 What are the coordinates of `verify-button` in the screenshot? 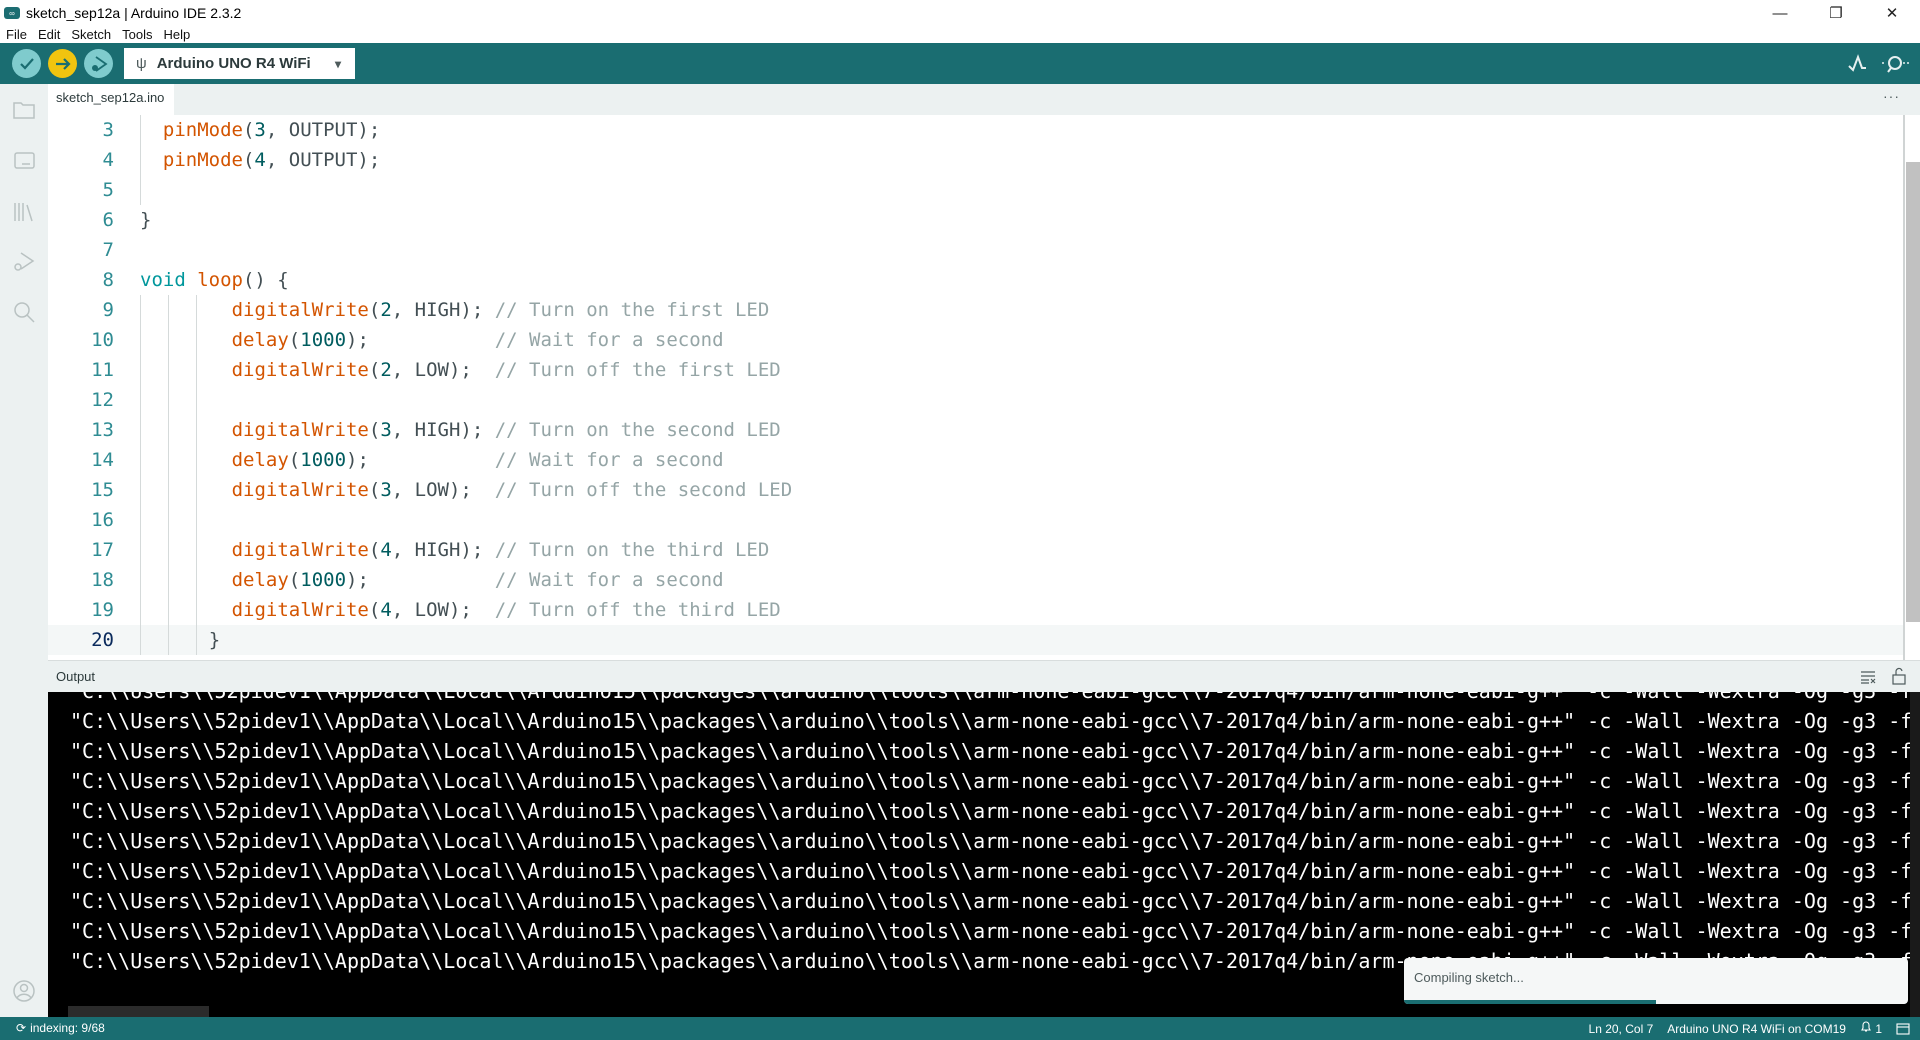 It's located at (26, 63).